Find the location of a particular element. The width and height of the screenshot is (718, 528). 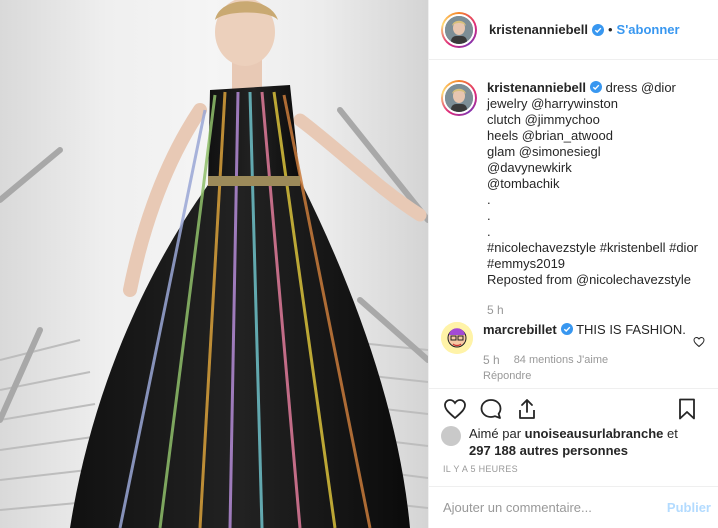

comment-text: THIS IS FASHION. is located at coordinates (631, 329).